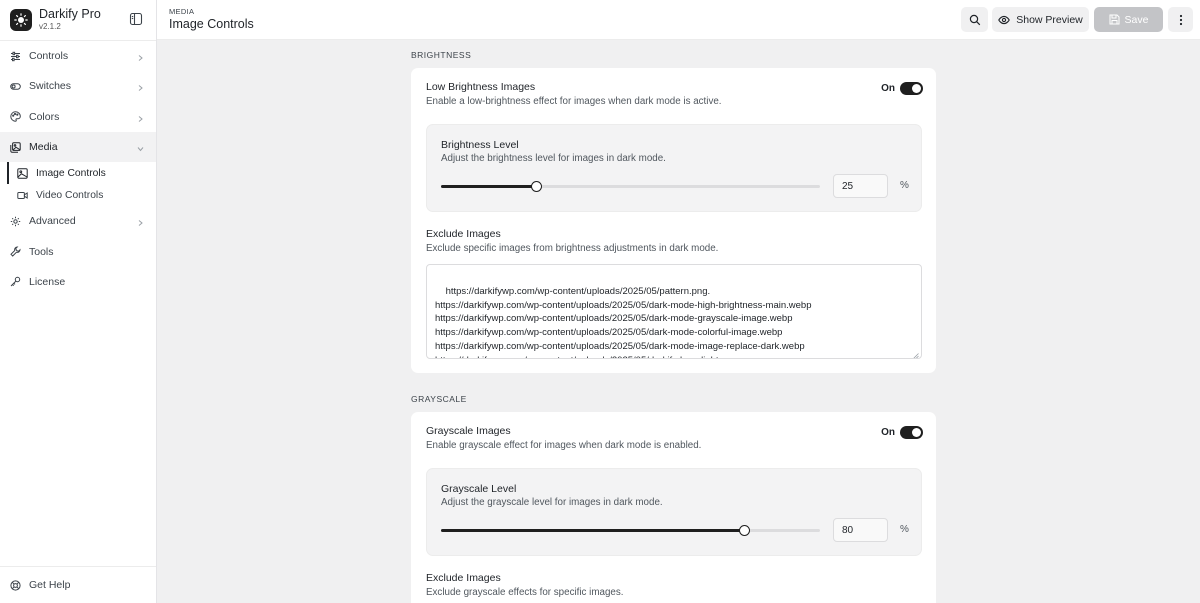 The height and width of the screenshot is (603, 1200). I want to click on sidebar-subitem-video-controls: Video Controls, so click(78, 195).